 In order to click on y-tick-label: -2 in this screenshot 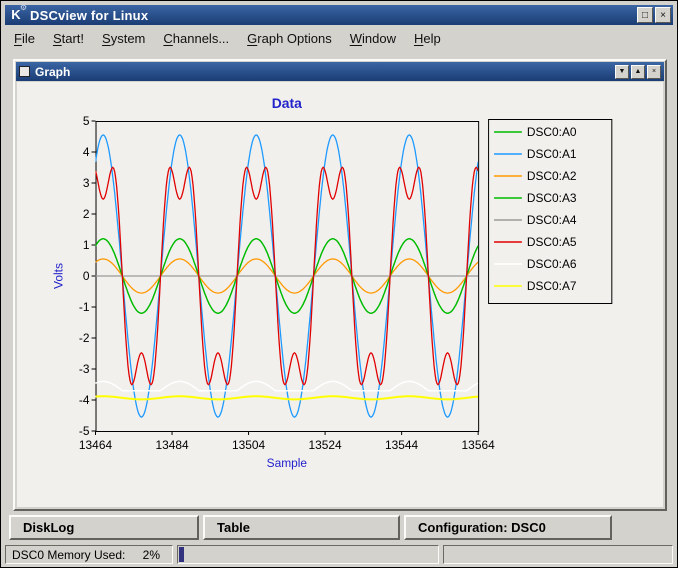, I will do `click(84, 338)`.